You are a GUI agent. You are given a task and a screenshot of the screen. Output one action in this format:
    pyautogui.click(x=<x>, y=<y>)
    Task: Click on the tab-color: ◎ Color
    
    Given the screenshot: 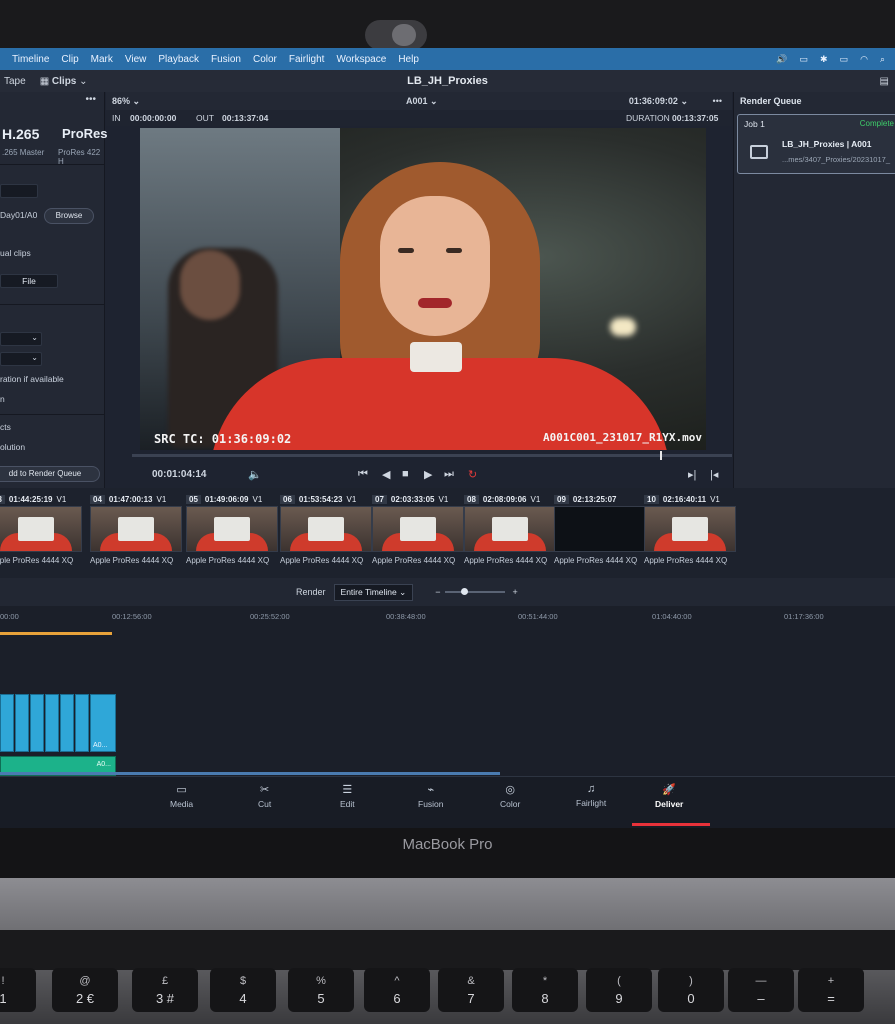 What is the action you would take?
    pyautogui.click(x=510, y=796)
    